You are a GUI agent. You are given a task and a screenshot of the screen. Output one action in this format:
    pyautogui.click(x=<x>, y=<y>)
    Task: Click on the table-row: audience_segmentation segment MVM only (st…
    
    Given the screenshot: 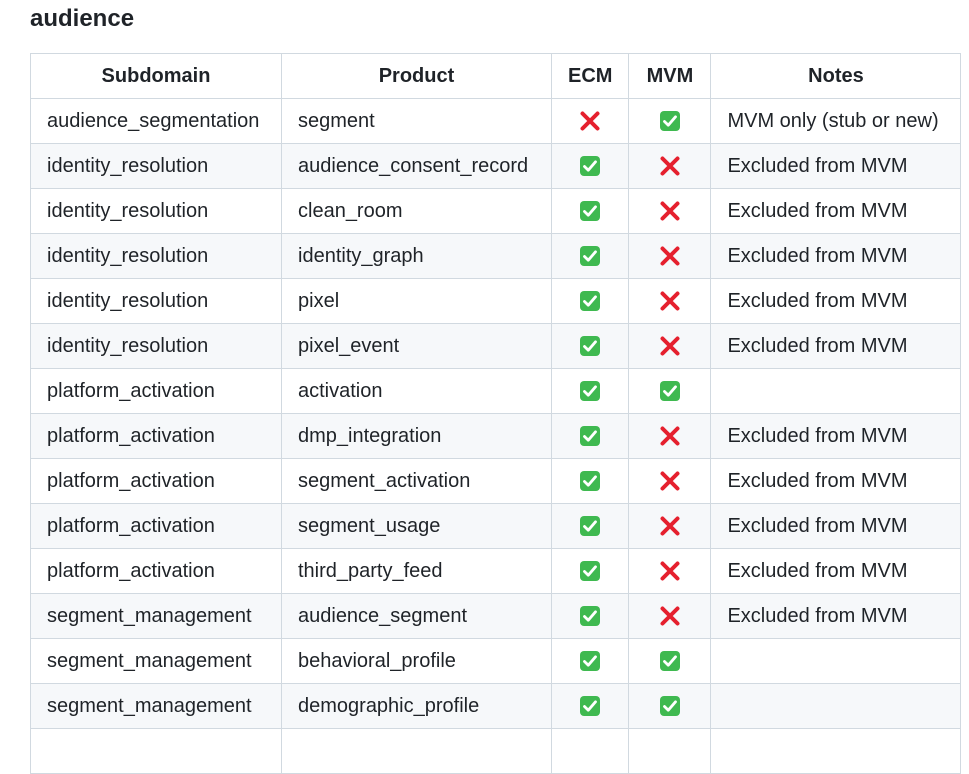 What is the action you would take?
    pyautogui.click(x=496, y=121)
    